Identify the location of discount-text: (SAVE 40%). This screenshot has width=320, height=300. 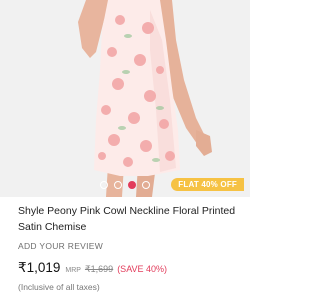
(142, 269).